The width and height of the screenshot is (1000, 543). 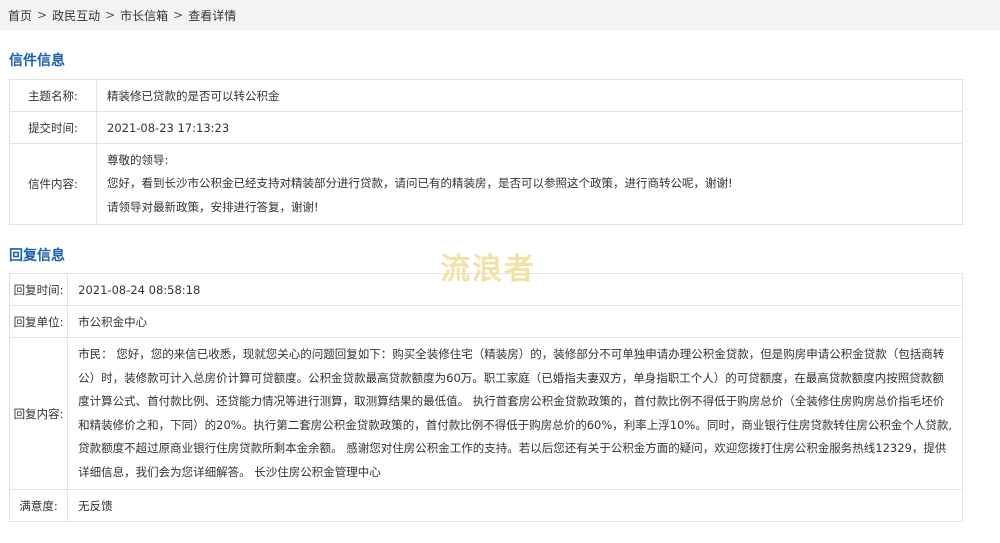 What do you see at coordinates (213, 206) in the screenshot?
I see `letter-content-line: 请领导对最新政策，安排进行答复，谢谢!` at bounding box center [213, 206].